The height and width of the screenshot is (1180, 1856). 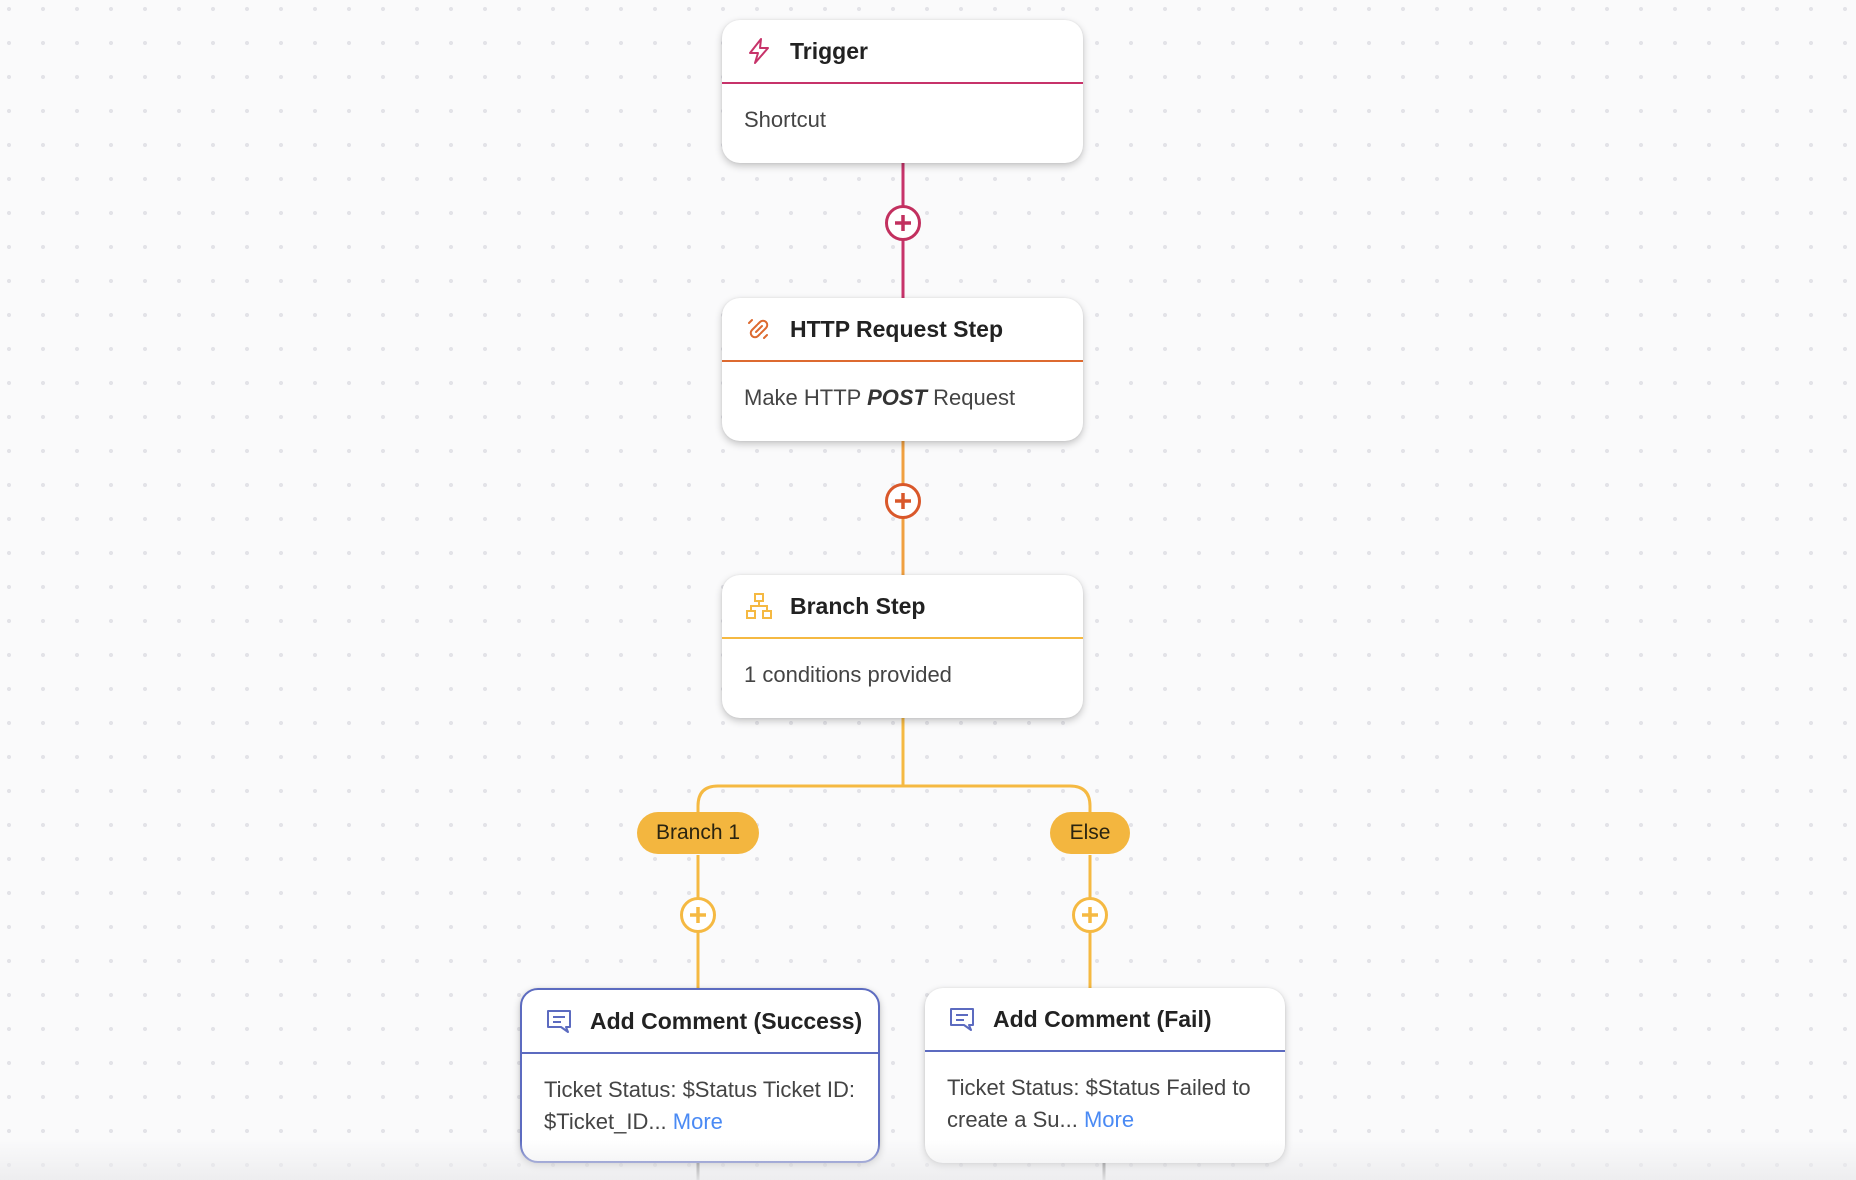 What do you see at coordinates (698, 915) in the screenshot?
I see `add-step-branch1-button` at bounding box center [698, 915].